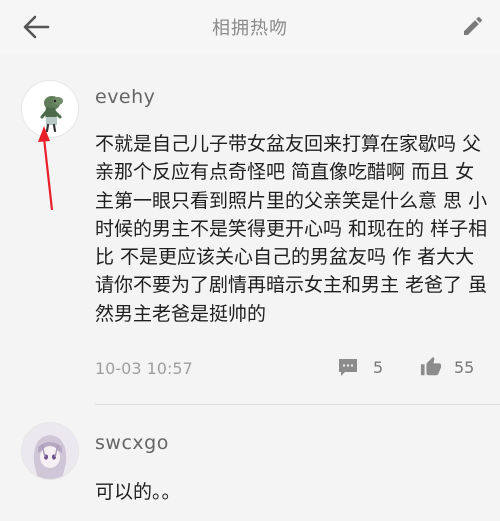 The width and height of the screenshot is (500, 521). I want to click on comment-divider, so click(297, 404).